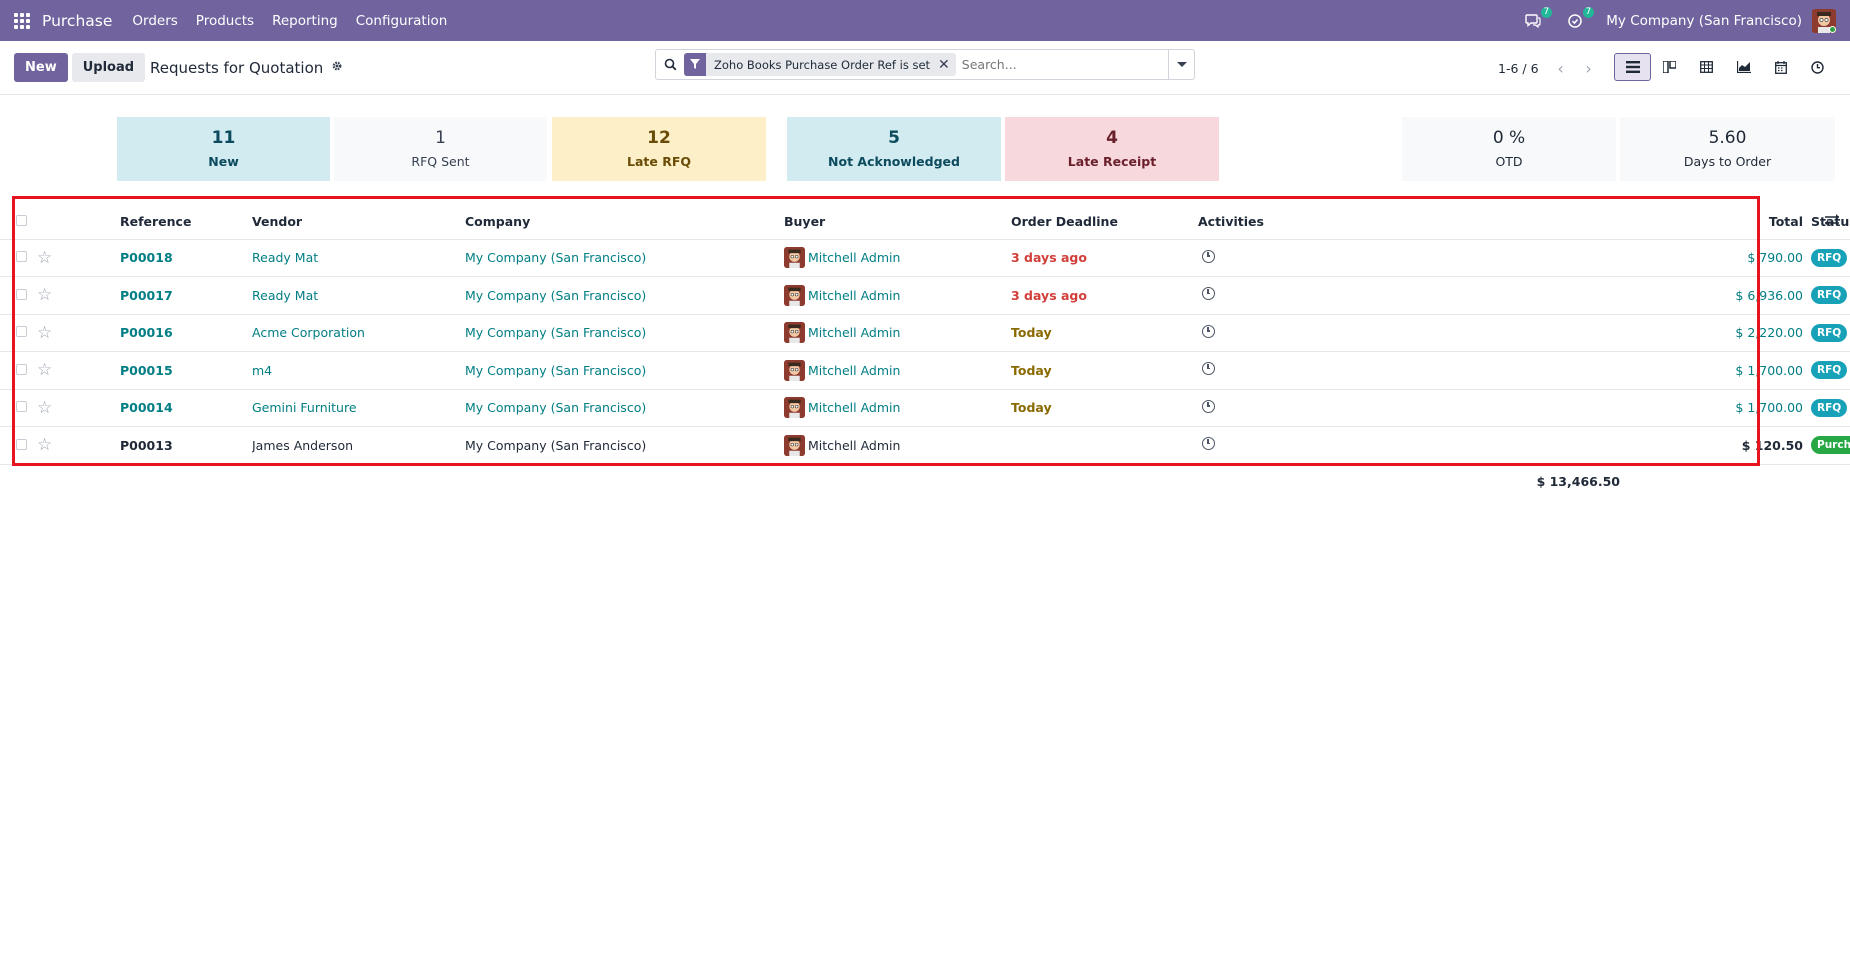 The width and height of the screenshot is (1850, 966). What do you see at coordinates (146, 295) in the screenshot?
I see `row-reference: P00017` at bounding box center [146, 295].